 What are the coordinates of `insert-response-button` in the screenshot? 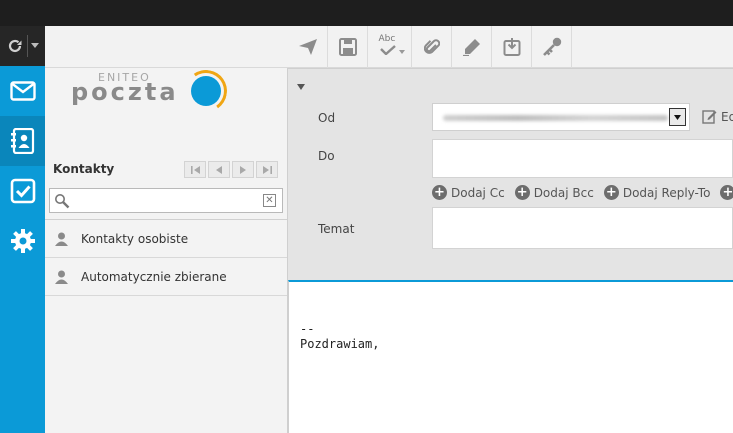 It's located at (512, 47).